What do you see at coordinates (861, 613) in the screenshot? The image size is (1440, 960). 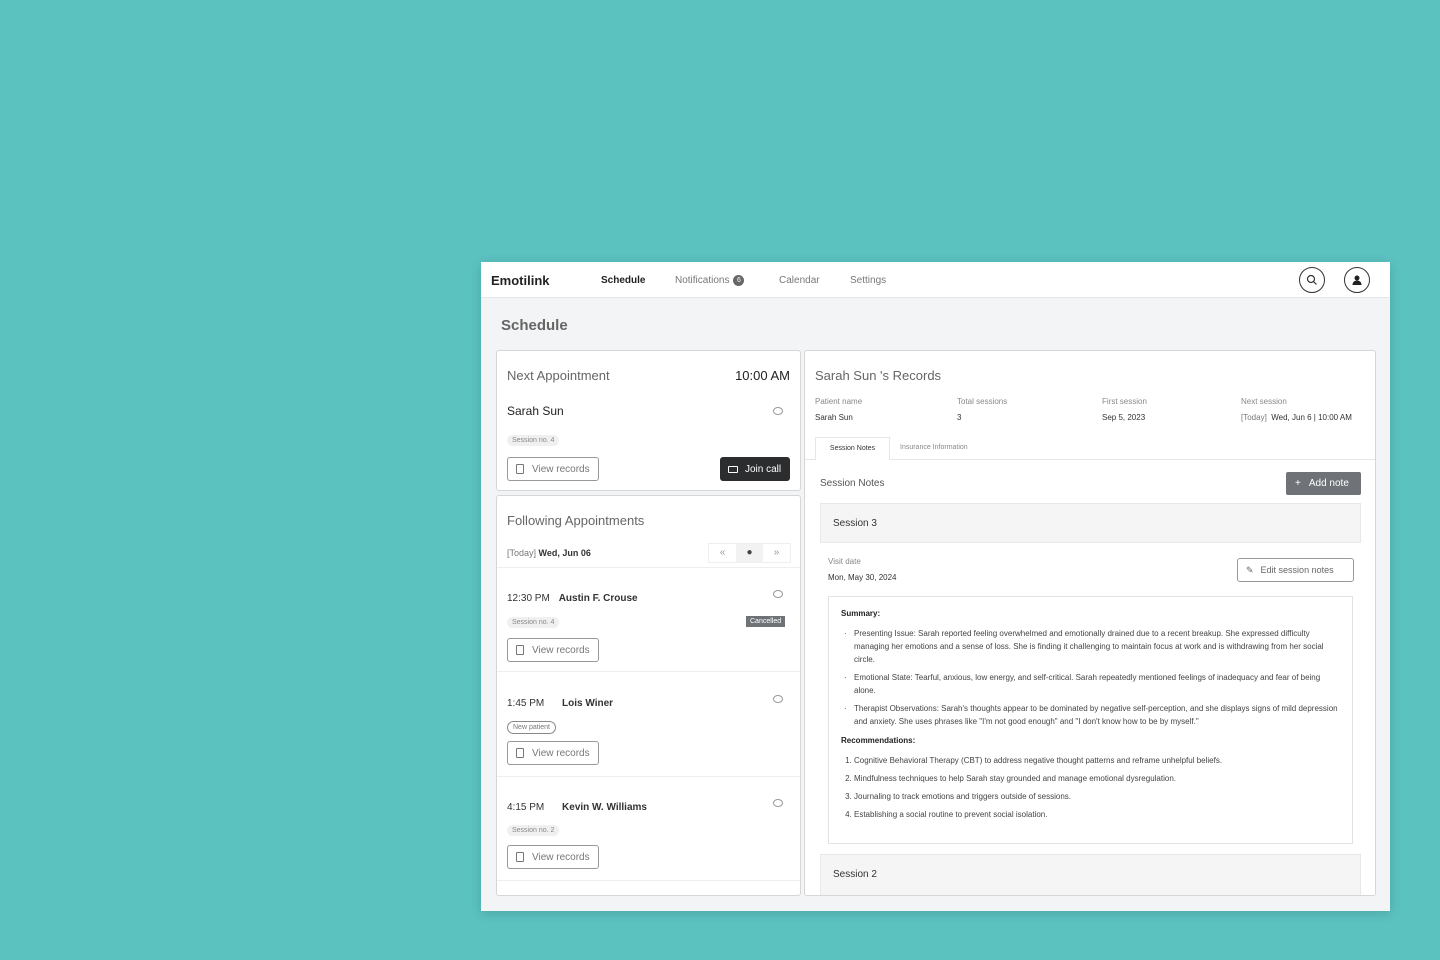 I see `summary-title: Summary:` at bounding box center [861, 613].